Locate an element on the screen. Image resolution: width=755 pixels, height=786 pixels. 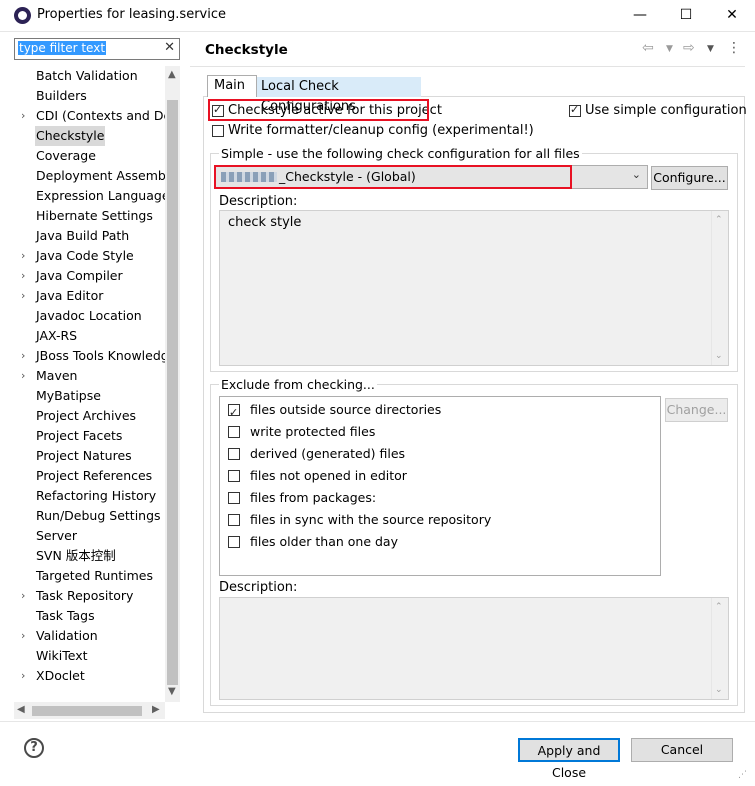
tree-item: › Java Compiler is located at coordinates (87, 276).